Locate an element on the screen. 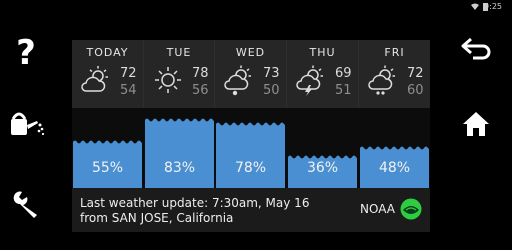 The image size is (512, 250). rain-chance-value: 83% is located at coordinates (179, 168).